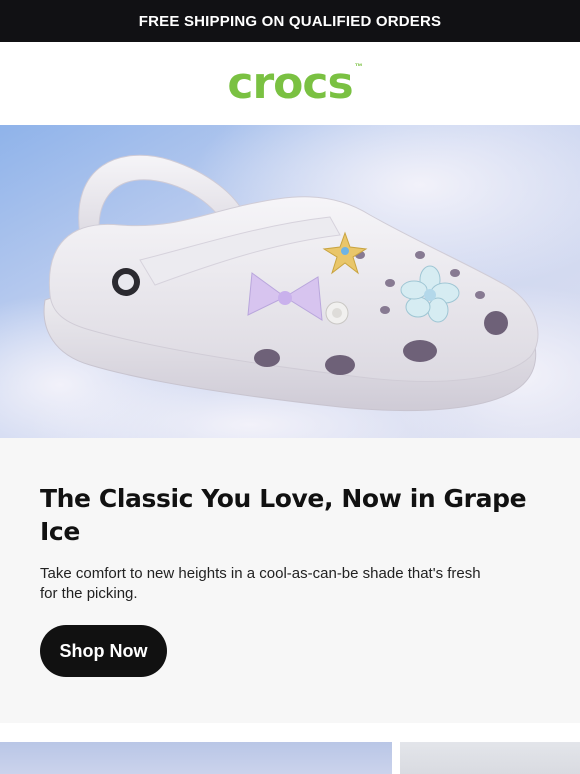 This screenshot has height=774, width=580. I want to click on preview-image-right, so click(490, 758).